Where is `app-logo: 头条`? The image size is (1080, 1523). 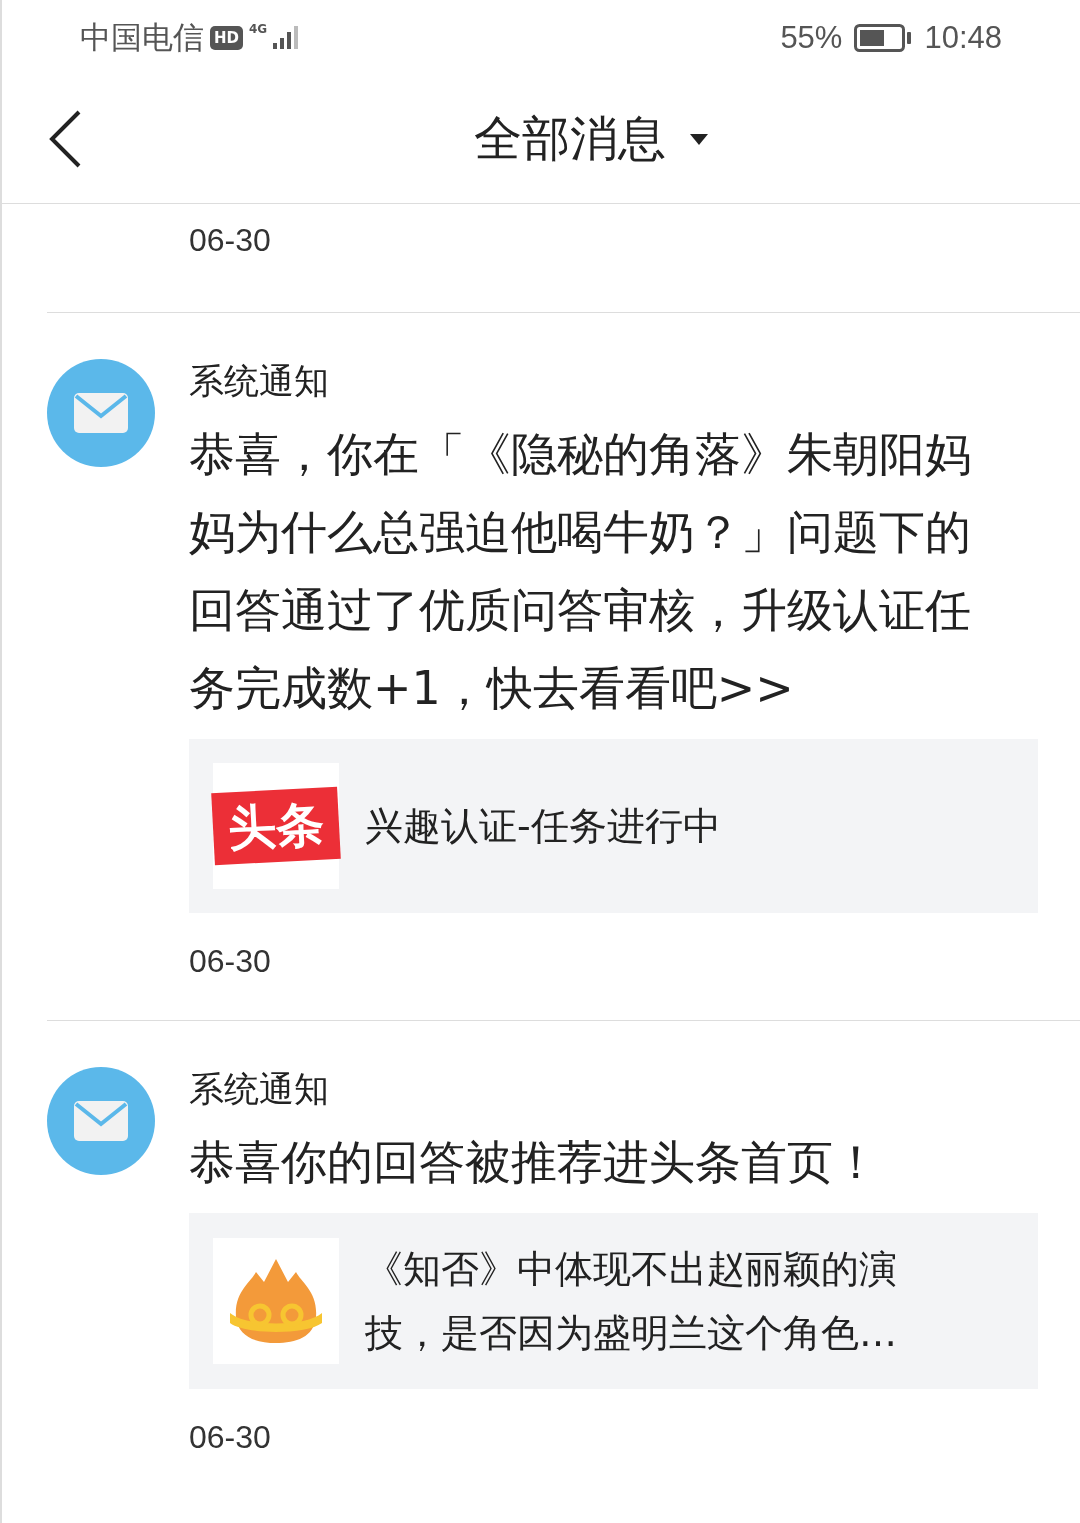 app-logo: 头条 is located at coordinates (276, 826).